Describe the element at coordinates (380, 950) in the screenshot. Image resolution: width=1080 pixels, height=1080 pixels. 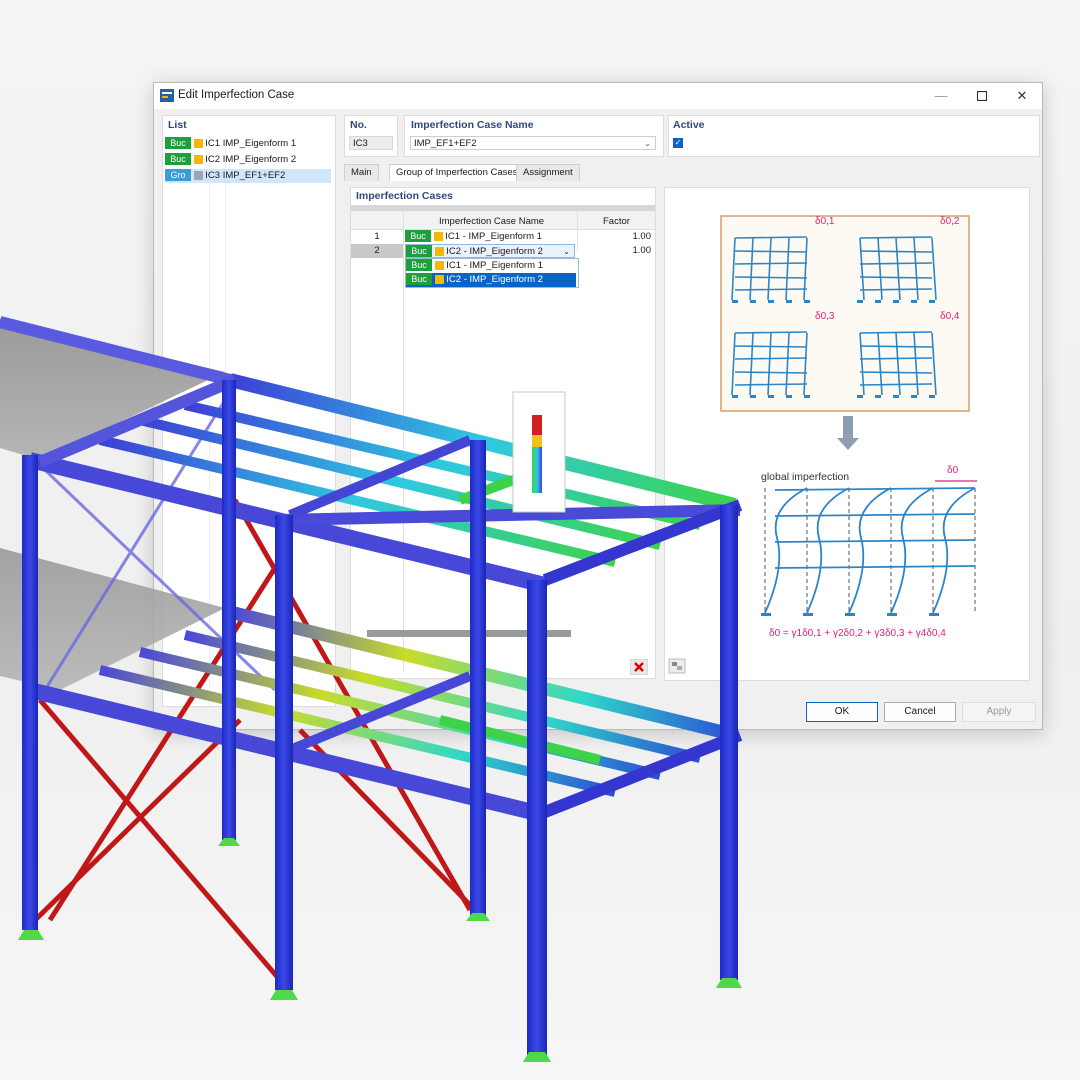
I see `supports` at that location.